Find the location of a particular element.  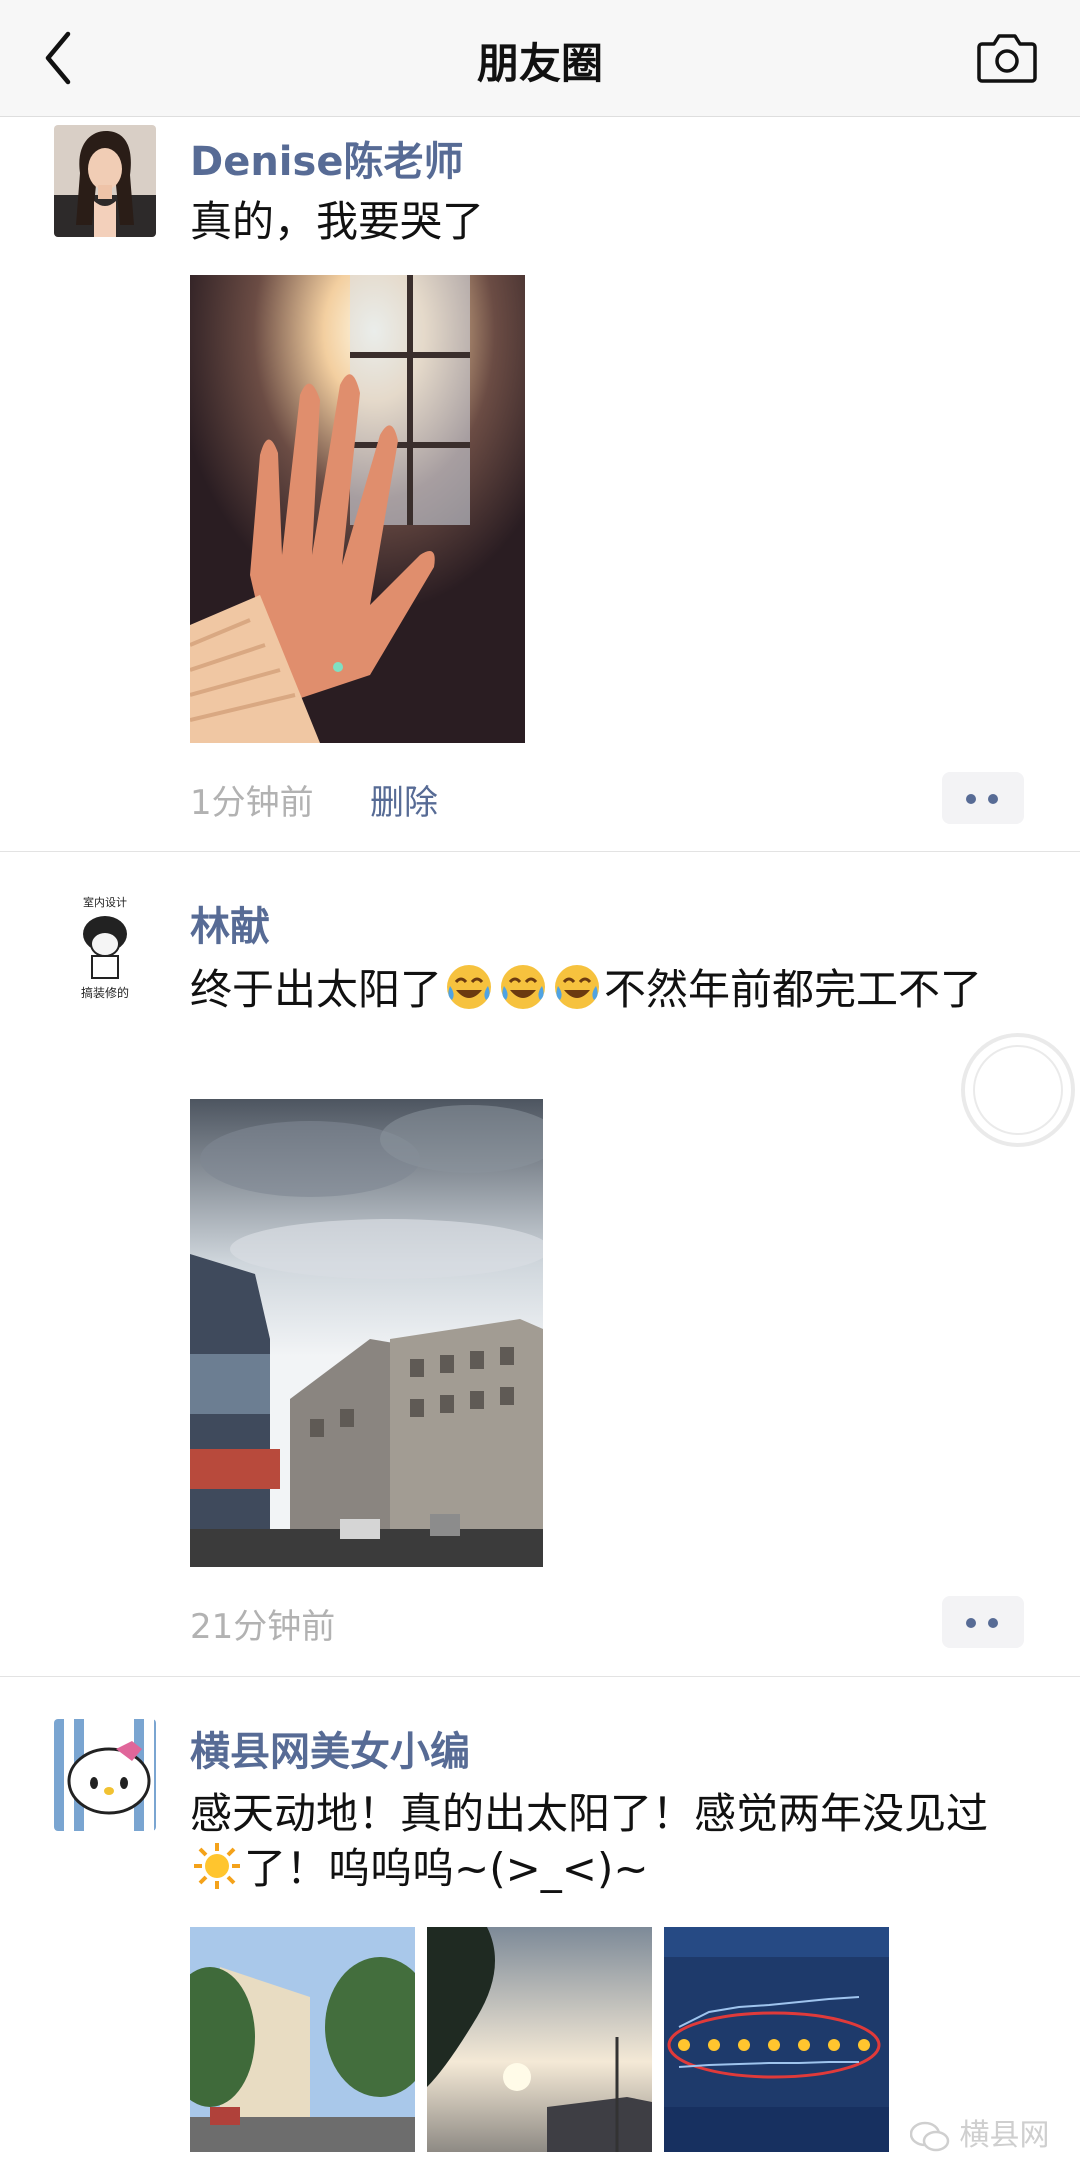

post-photo-thumb-weather is located at coordinates (776, 2039).